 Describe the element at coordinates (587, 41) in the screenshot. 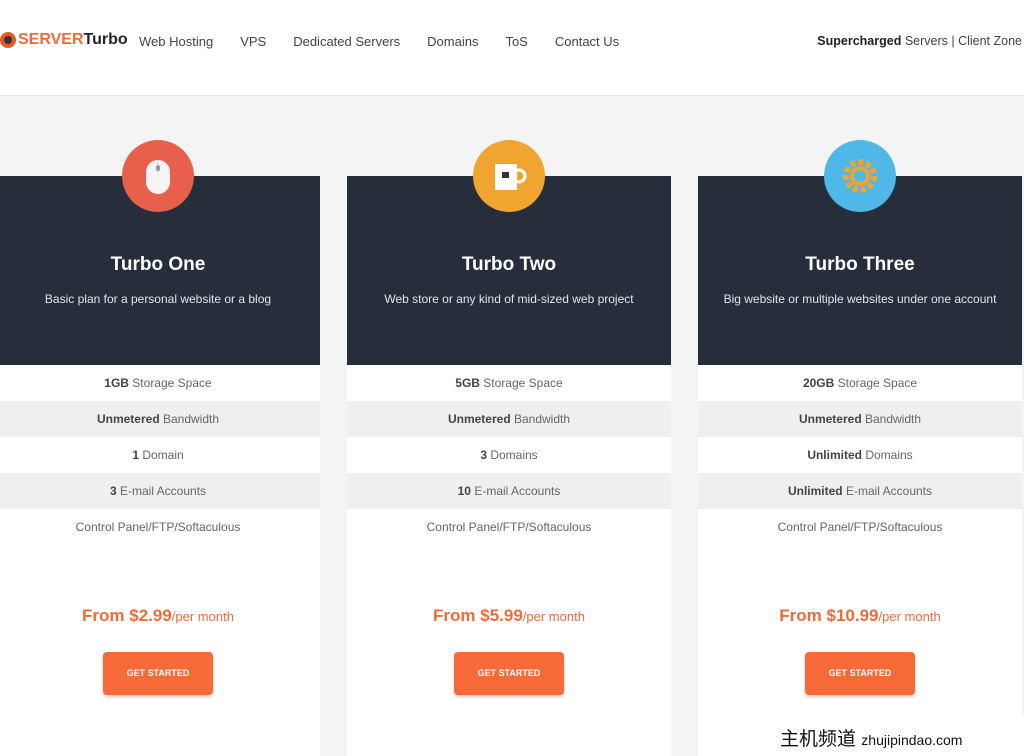

I see `nav-item: Contact Us` at that location.